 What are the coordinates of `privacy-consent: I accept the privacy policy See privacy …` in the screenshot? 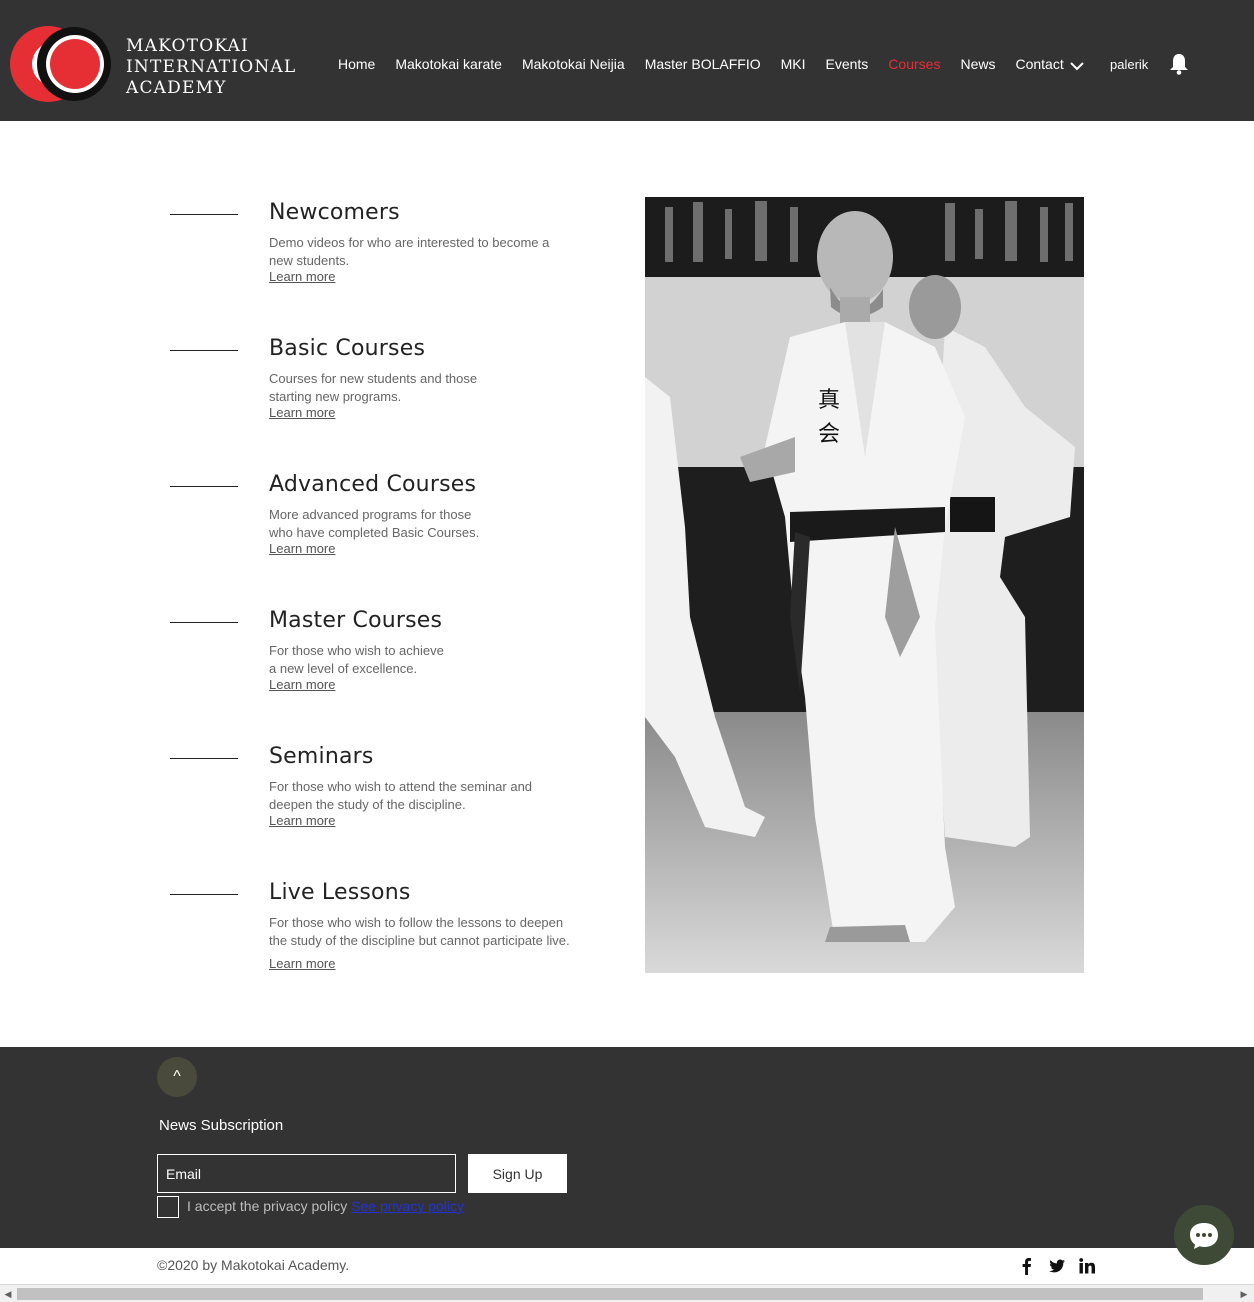 It's located at (325, 1206).